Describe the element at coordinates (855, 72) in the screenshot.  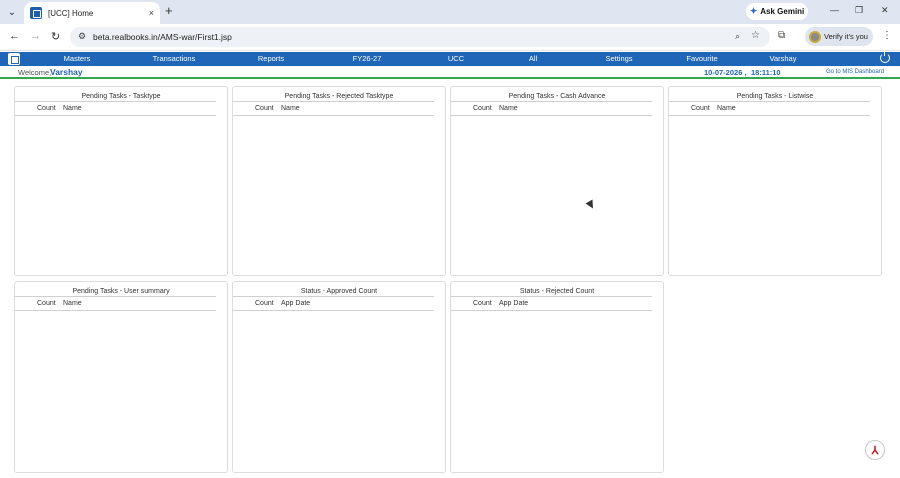
I see `mis-dashboard-link: Go to MIS Dashboard` at that location.